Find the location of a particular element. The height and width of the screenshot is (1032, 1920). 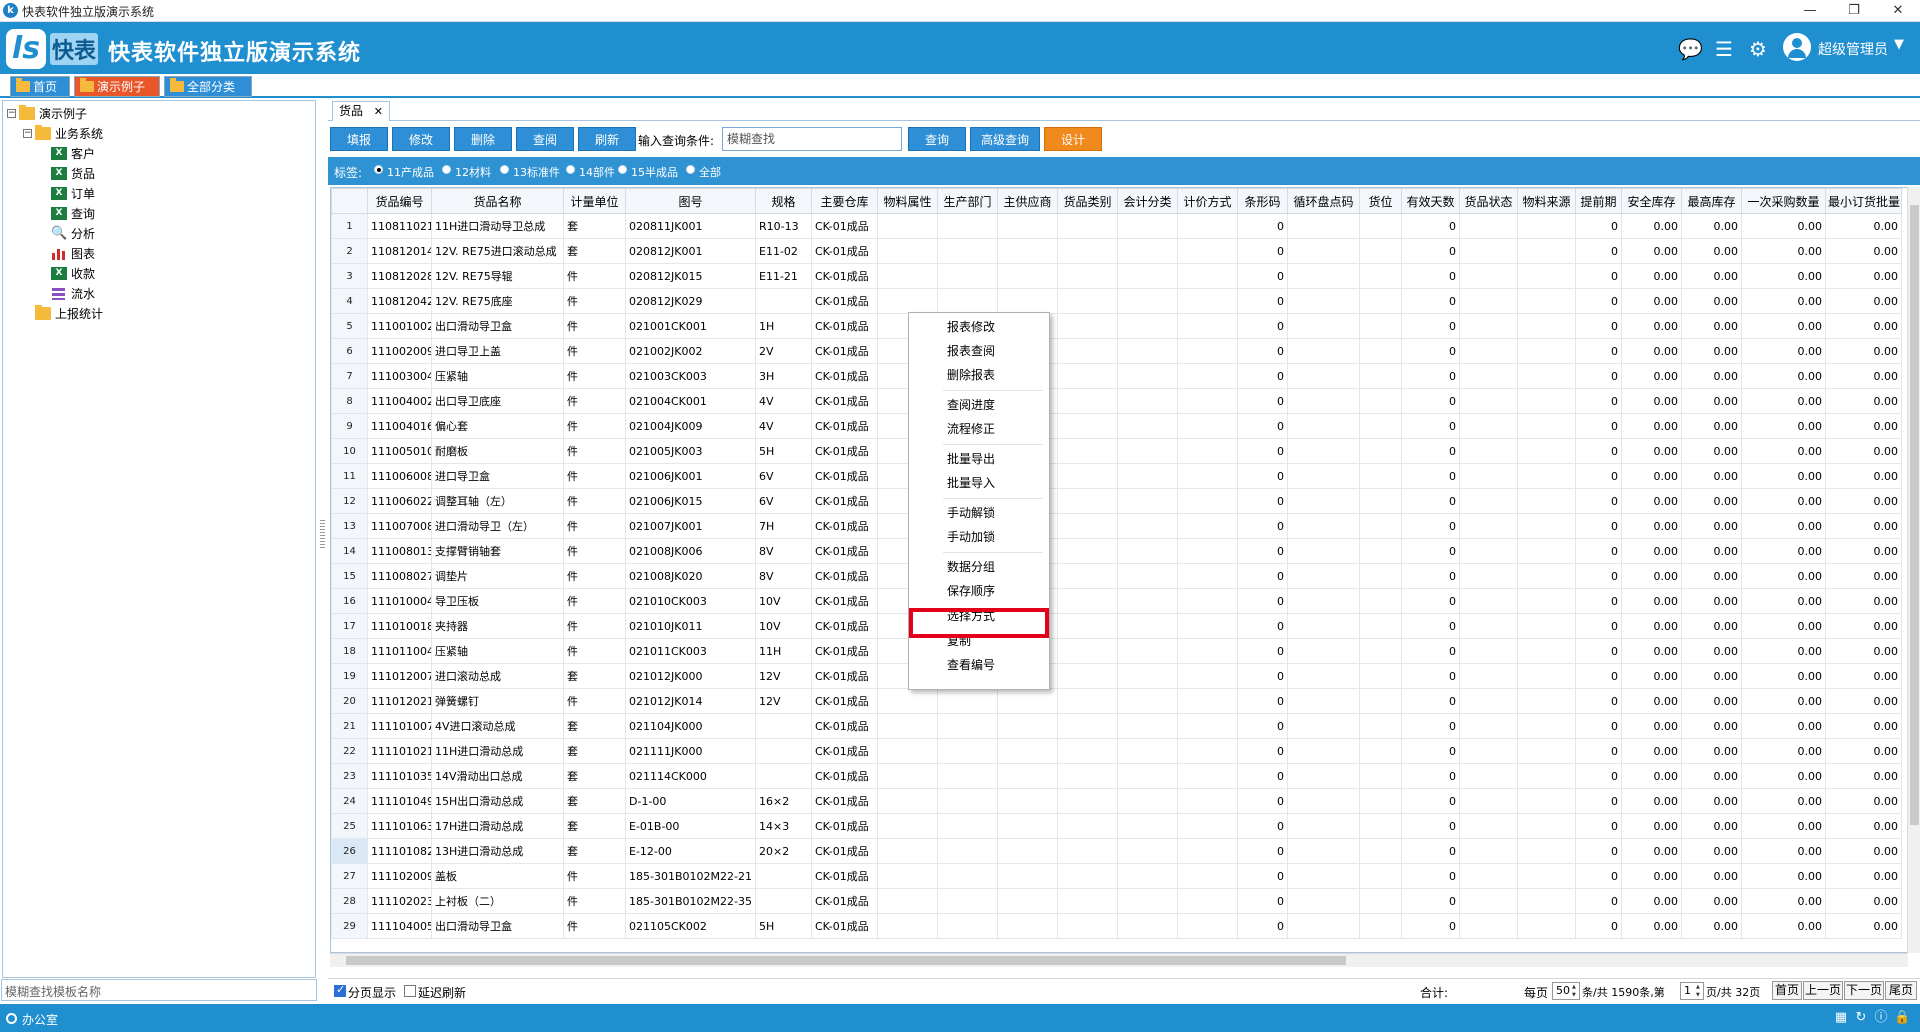

table-cell: E-01B-00 is located at coordinates (690, 826).